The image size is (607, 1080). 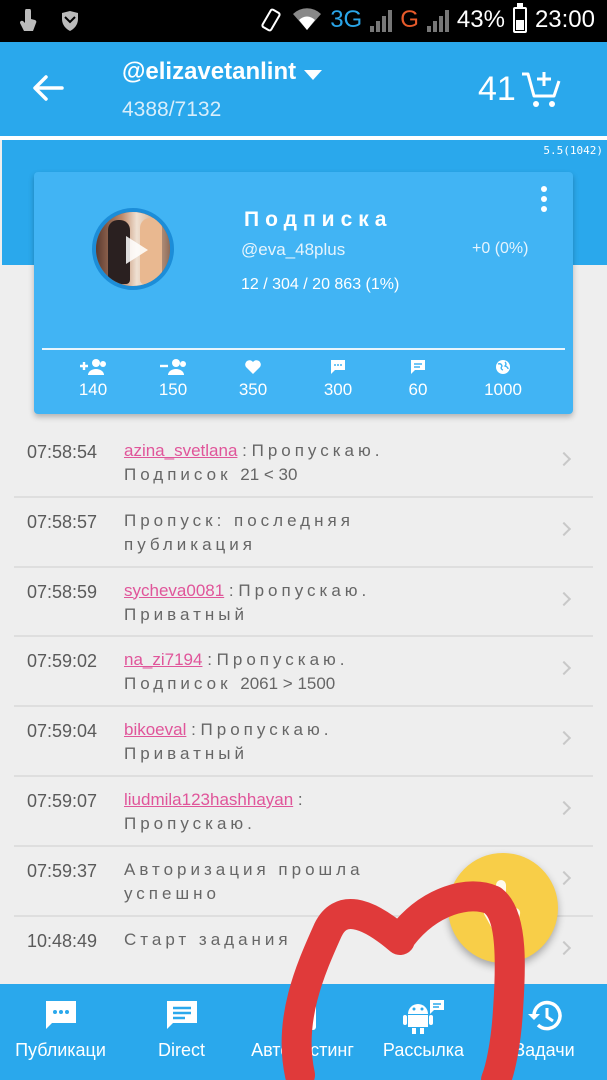 What do you see at coordinates (178, 474) in the screenshot?
I see `log-text-line2: Подписок` at bounding box center [178, 474].